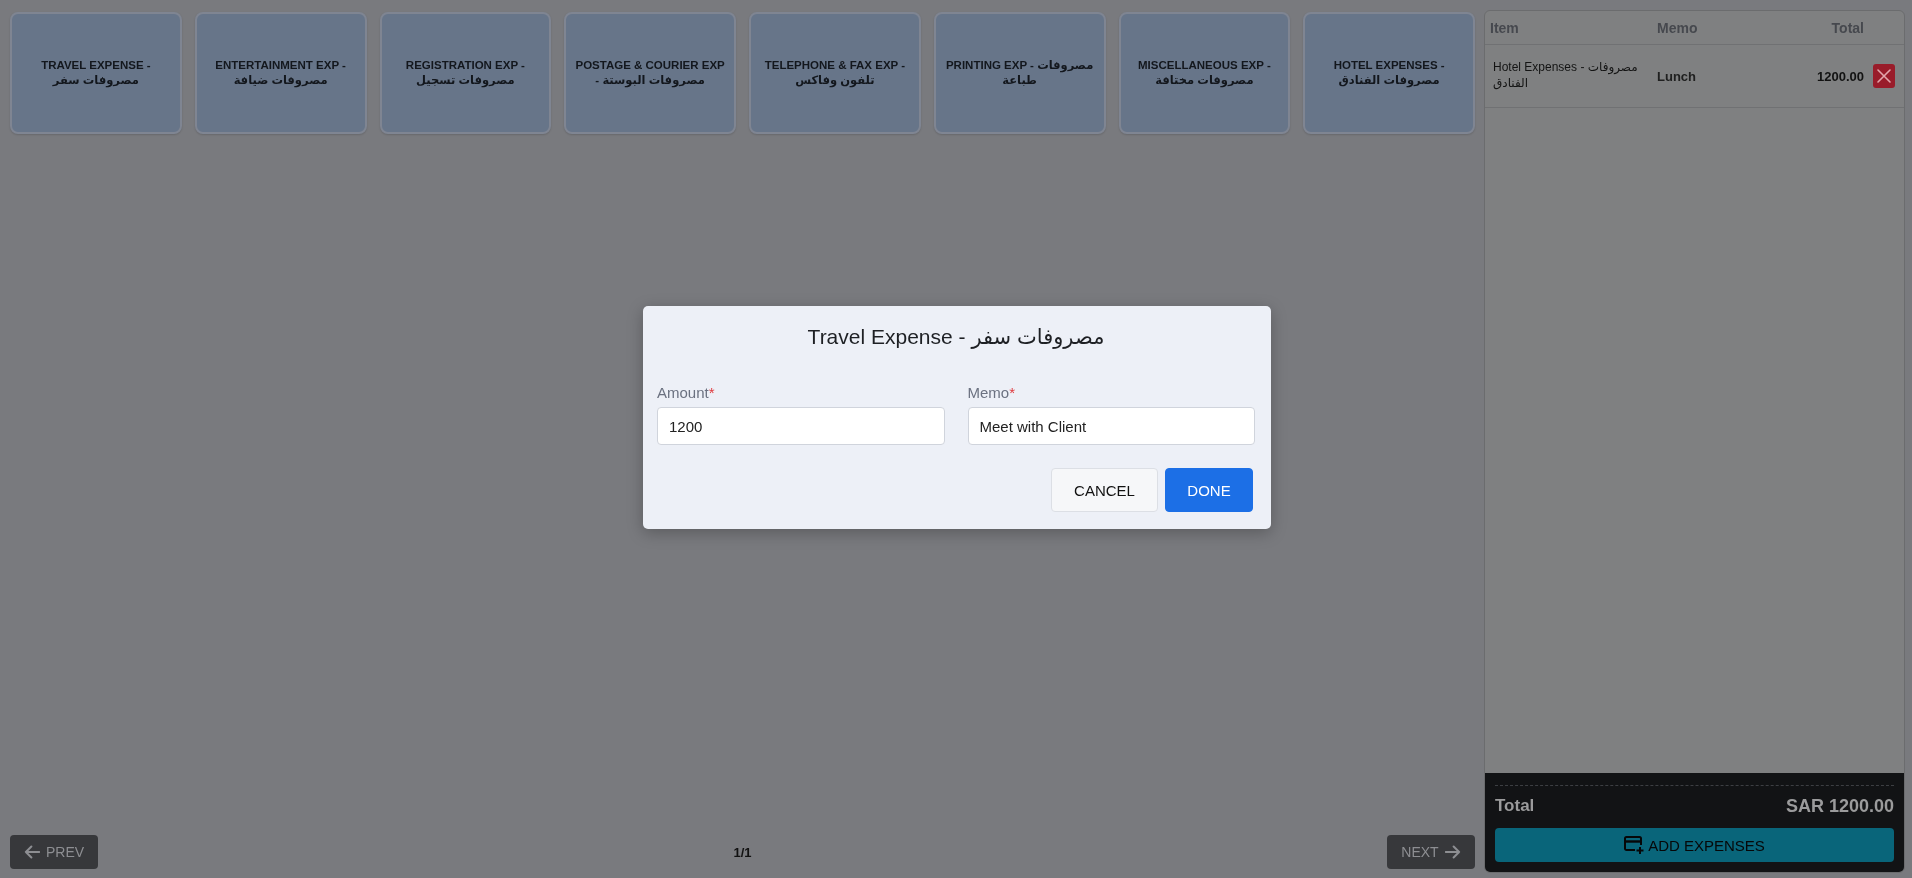 This screenshot has width=1912, height=878. I want to click on category-tile: TRAVEL EXPENSE - مصروفات سفر, so click(96, 73).